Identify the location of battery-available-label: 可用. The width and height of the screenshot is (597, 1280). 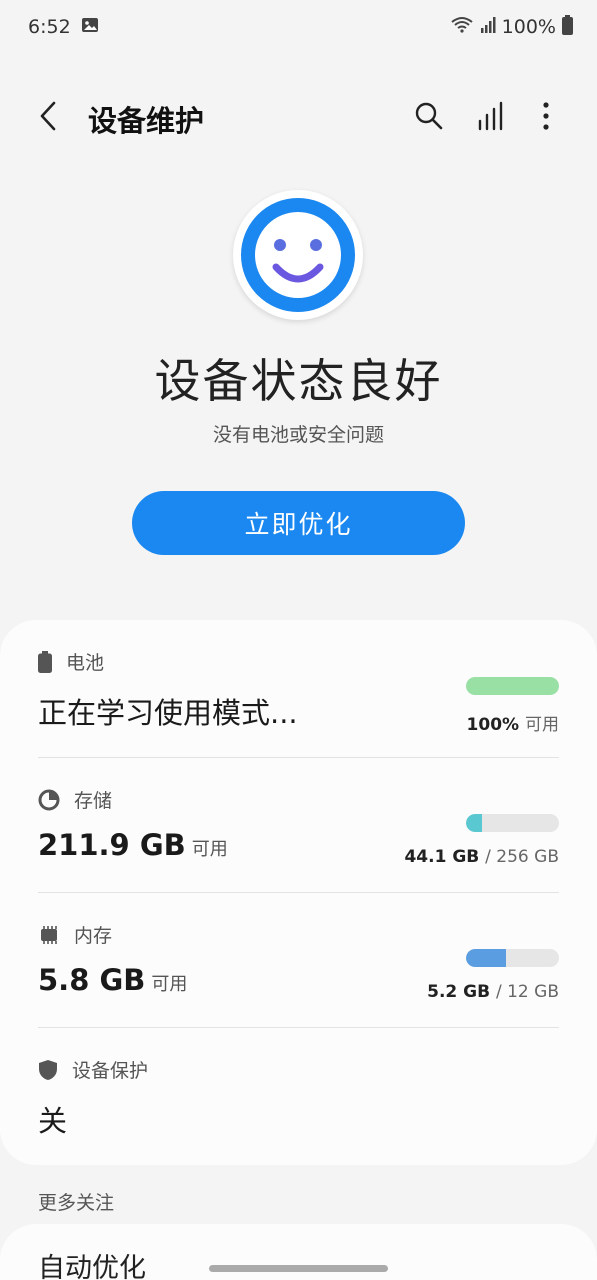
(542, 725).